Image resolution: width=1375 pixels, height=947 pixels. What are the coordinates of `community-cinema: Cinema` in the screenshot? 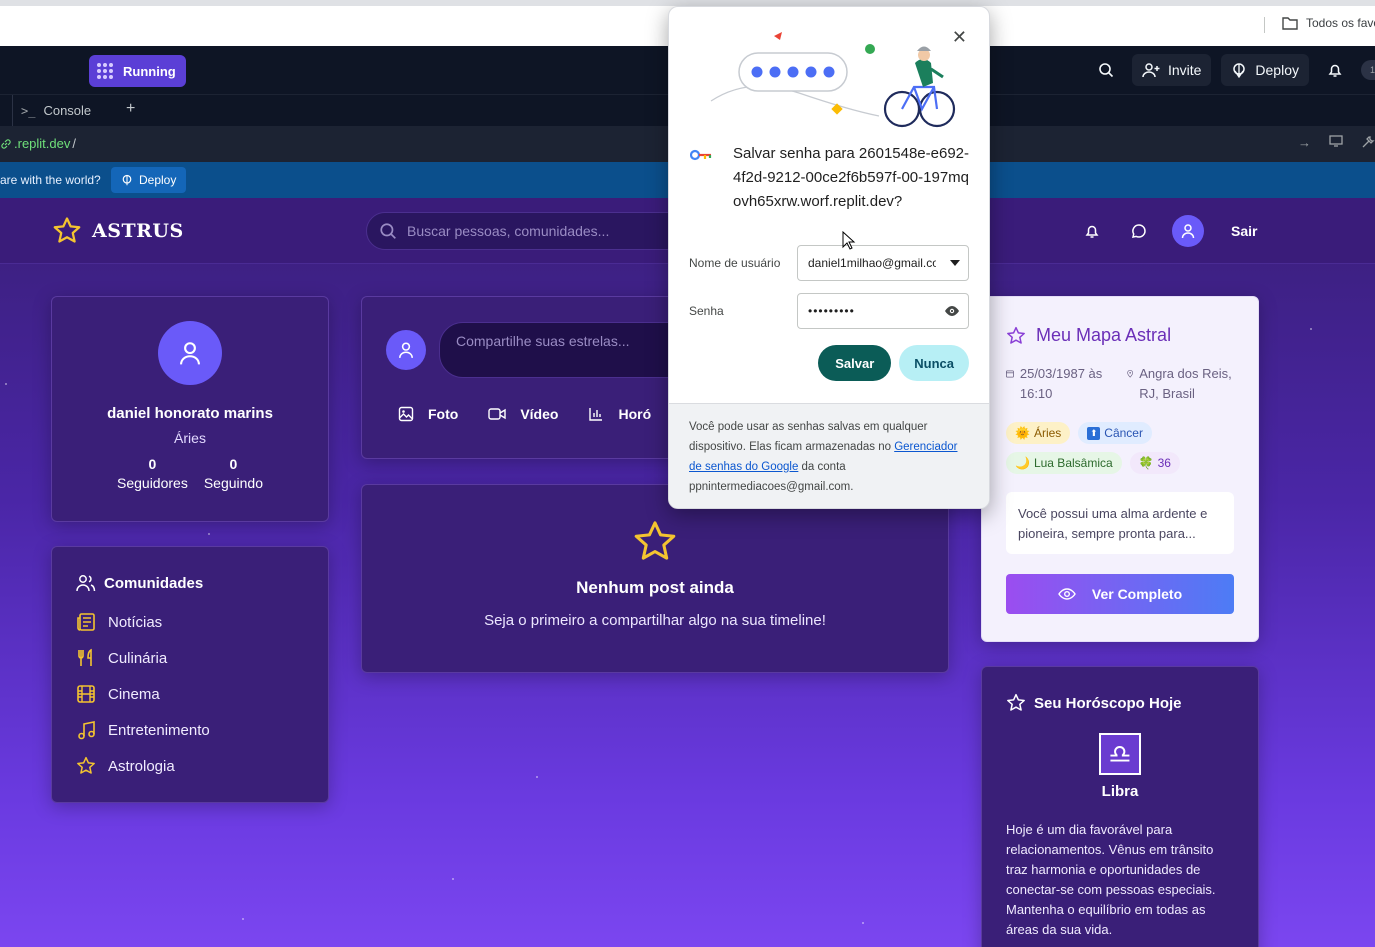 It's located at (190, 694).